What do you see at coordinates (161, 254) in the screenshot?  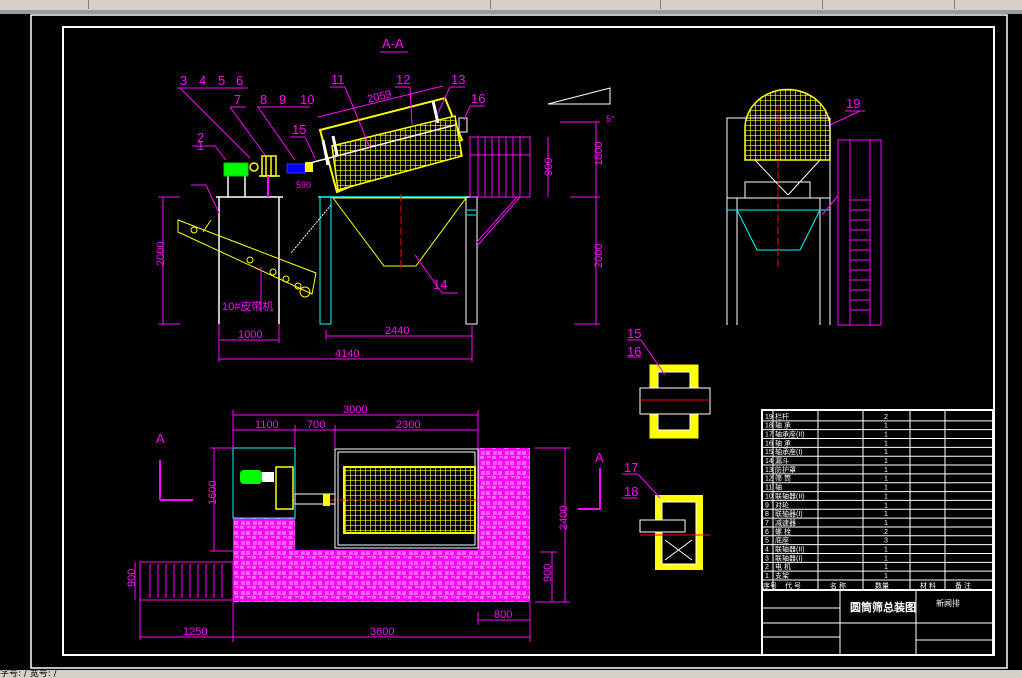 I see `dim-2000-left: 2000` at bounding box center [161, 254].